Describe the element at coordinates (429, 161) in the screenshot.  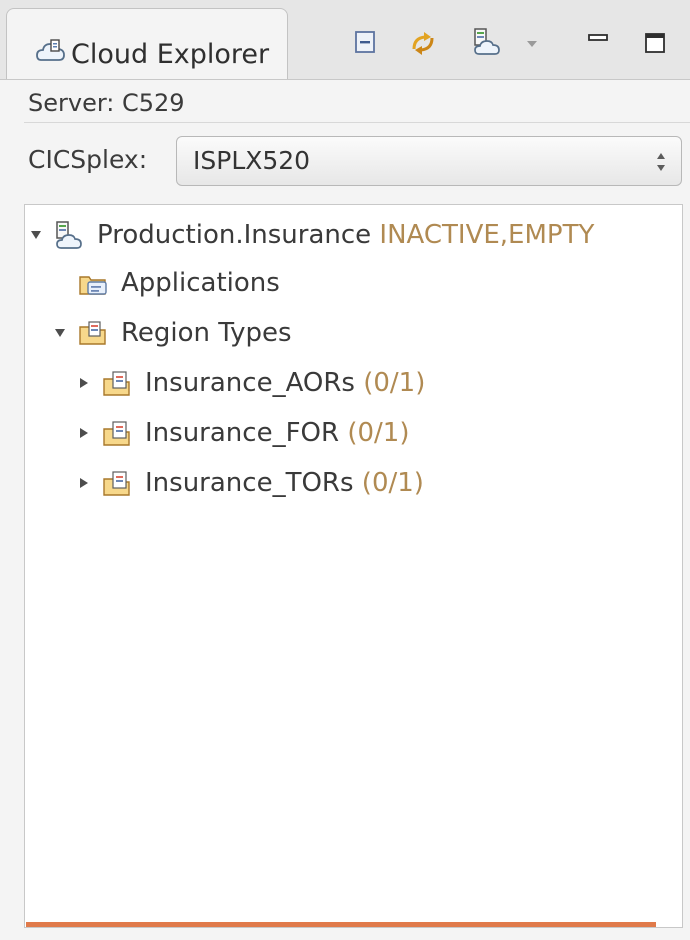
I see `cicsplex-select: ISPLX520` at that location.